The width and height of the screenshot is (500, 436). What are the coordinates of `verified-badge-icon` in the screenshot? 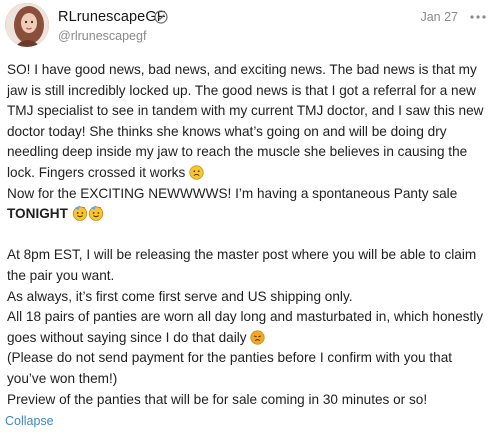 It's located at (161, 17).